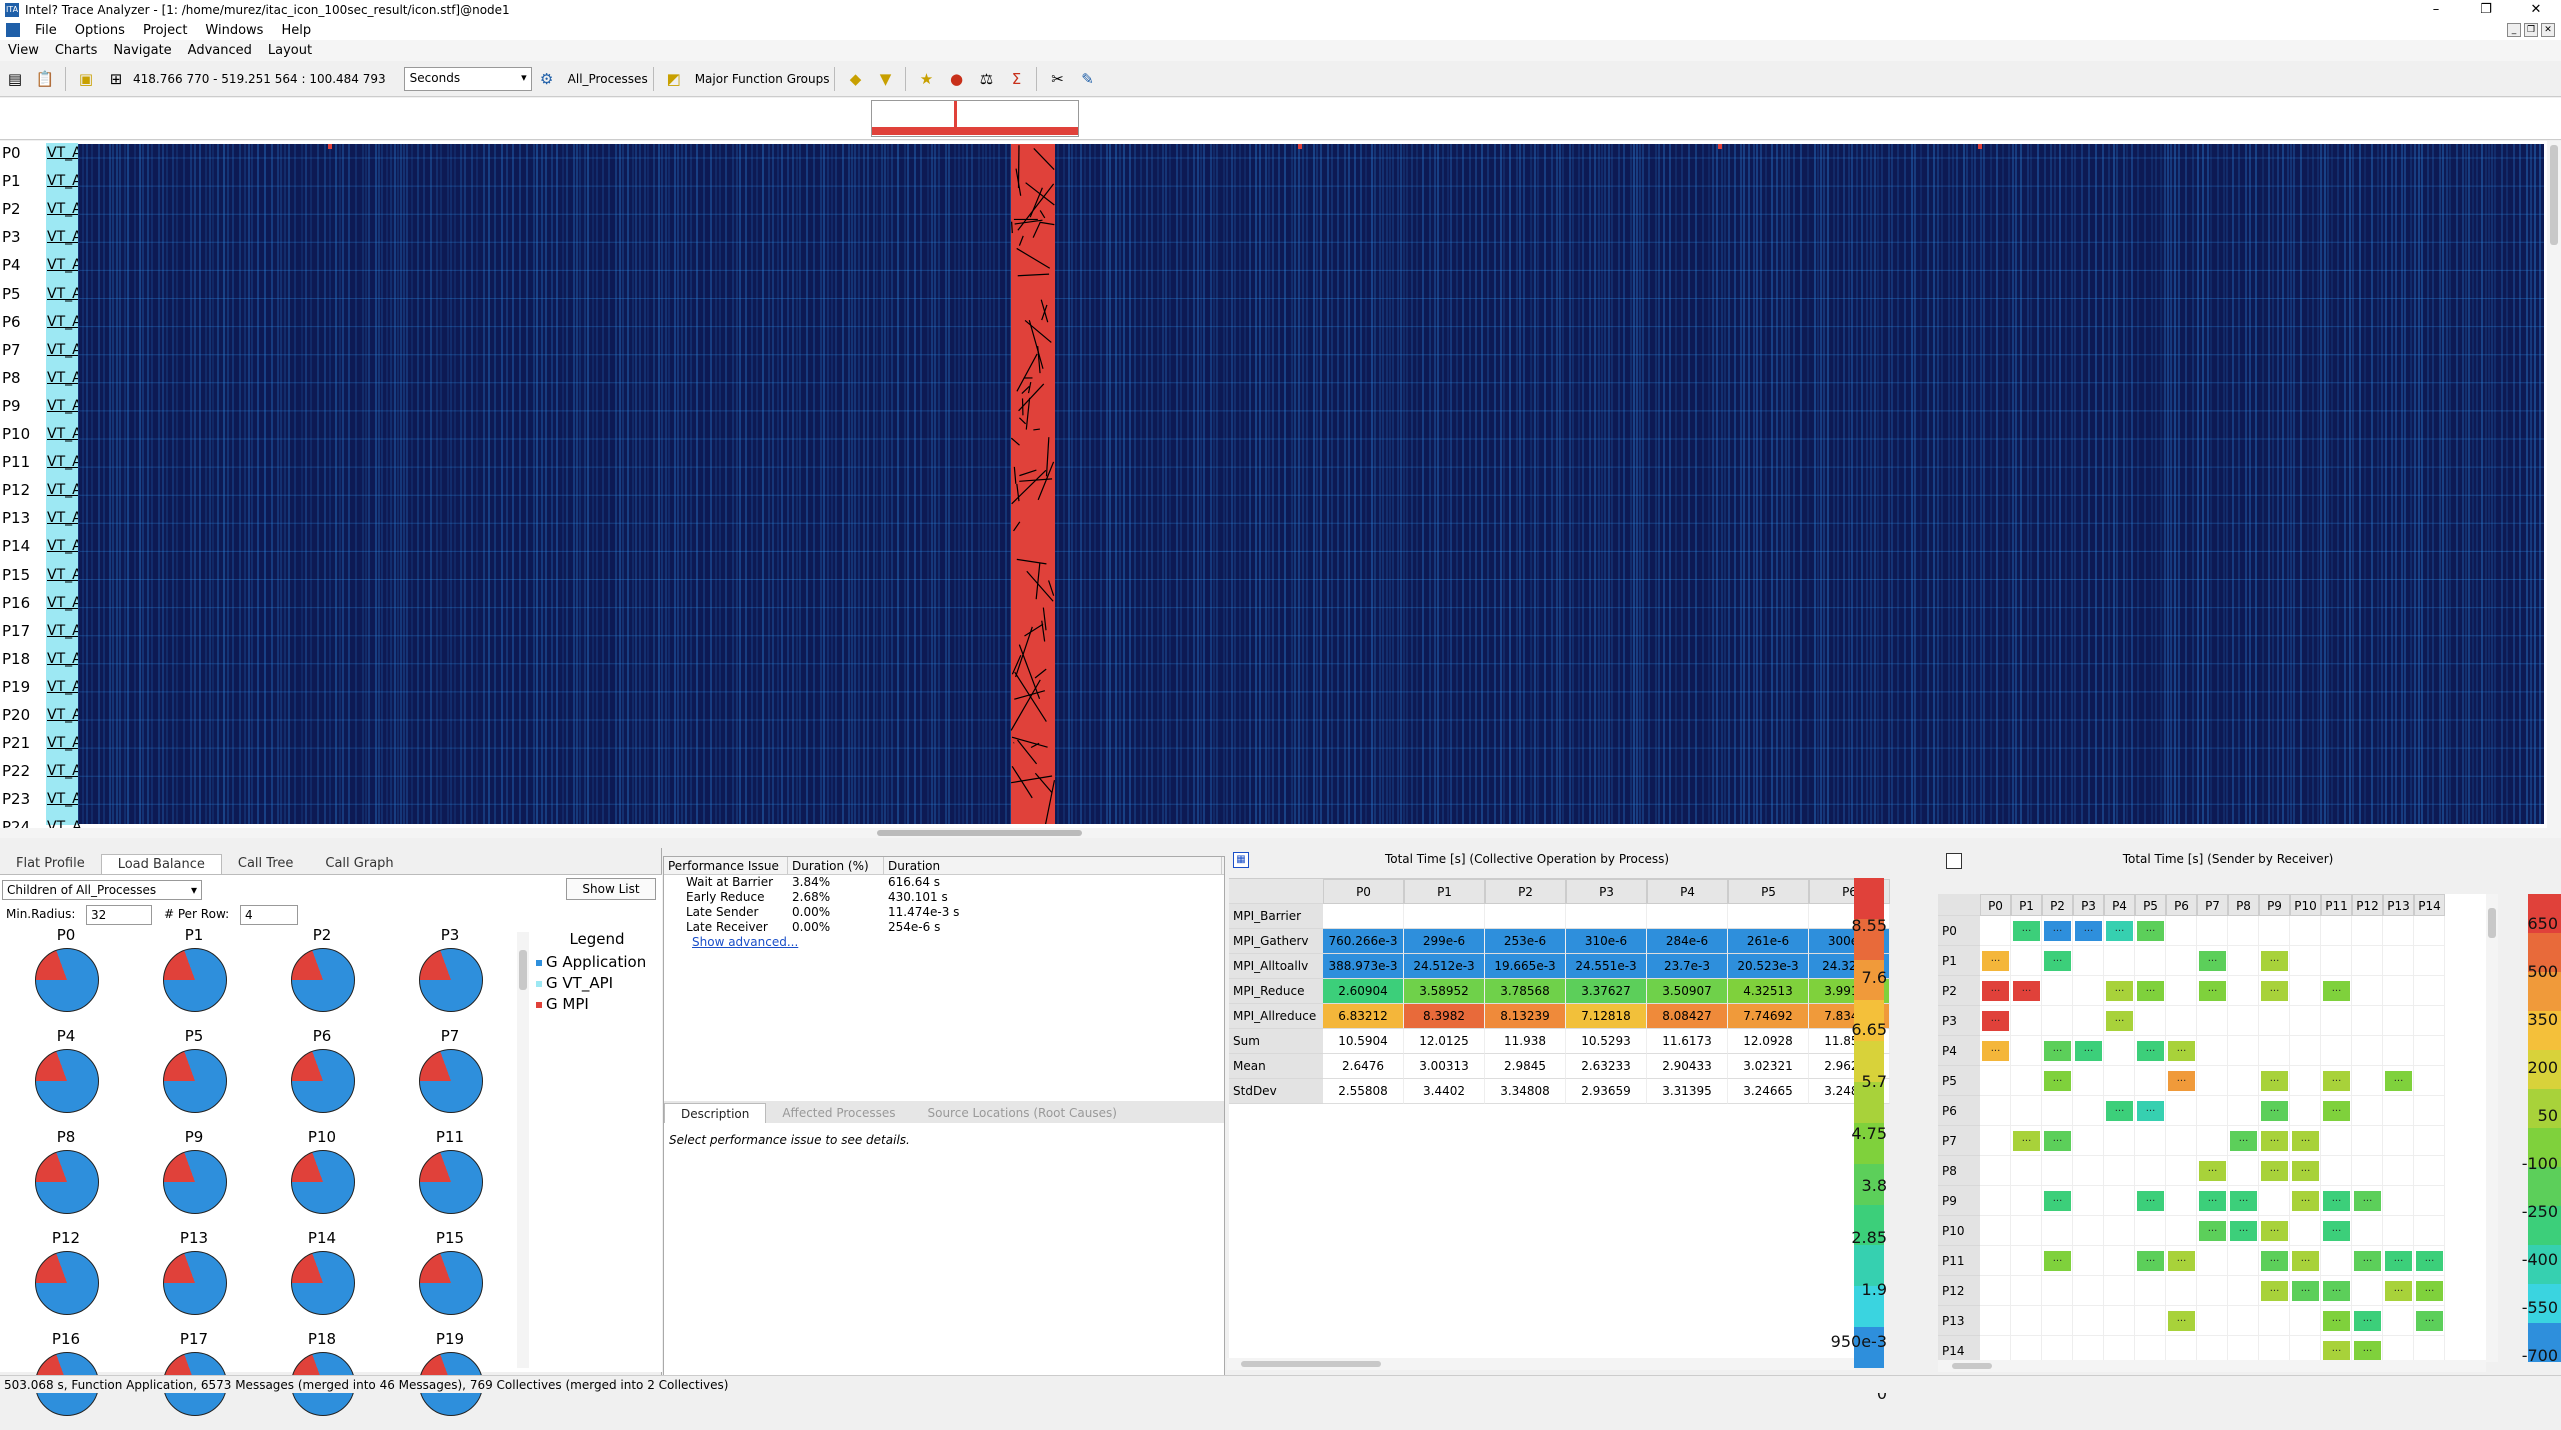 Image resolution: width=2561 pixels, height=1430 pixels. Describe the element at coordinates (234, 30) in the screenshot. I see `menu-windows: Windows` at that location.